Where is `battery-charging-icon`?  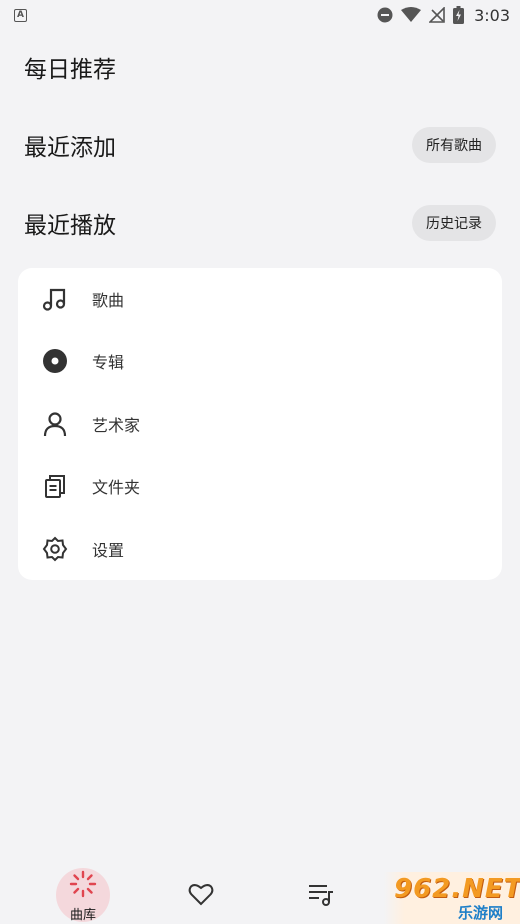 battery-charging-icon is located at coordinates (459, 15).